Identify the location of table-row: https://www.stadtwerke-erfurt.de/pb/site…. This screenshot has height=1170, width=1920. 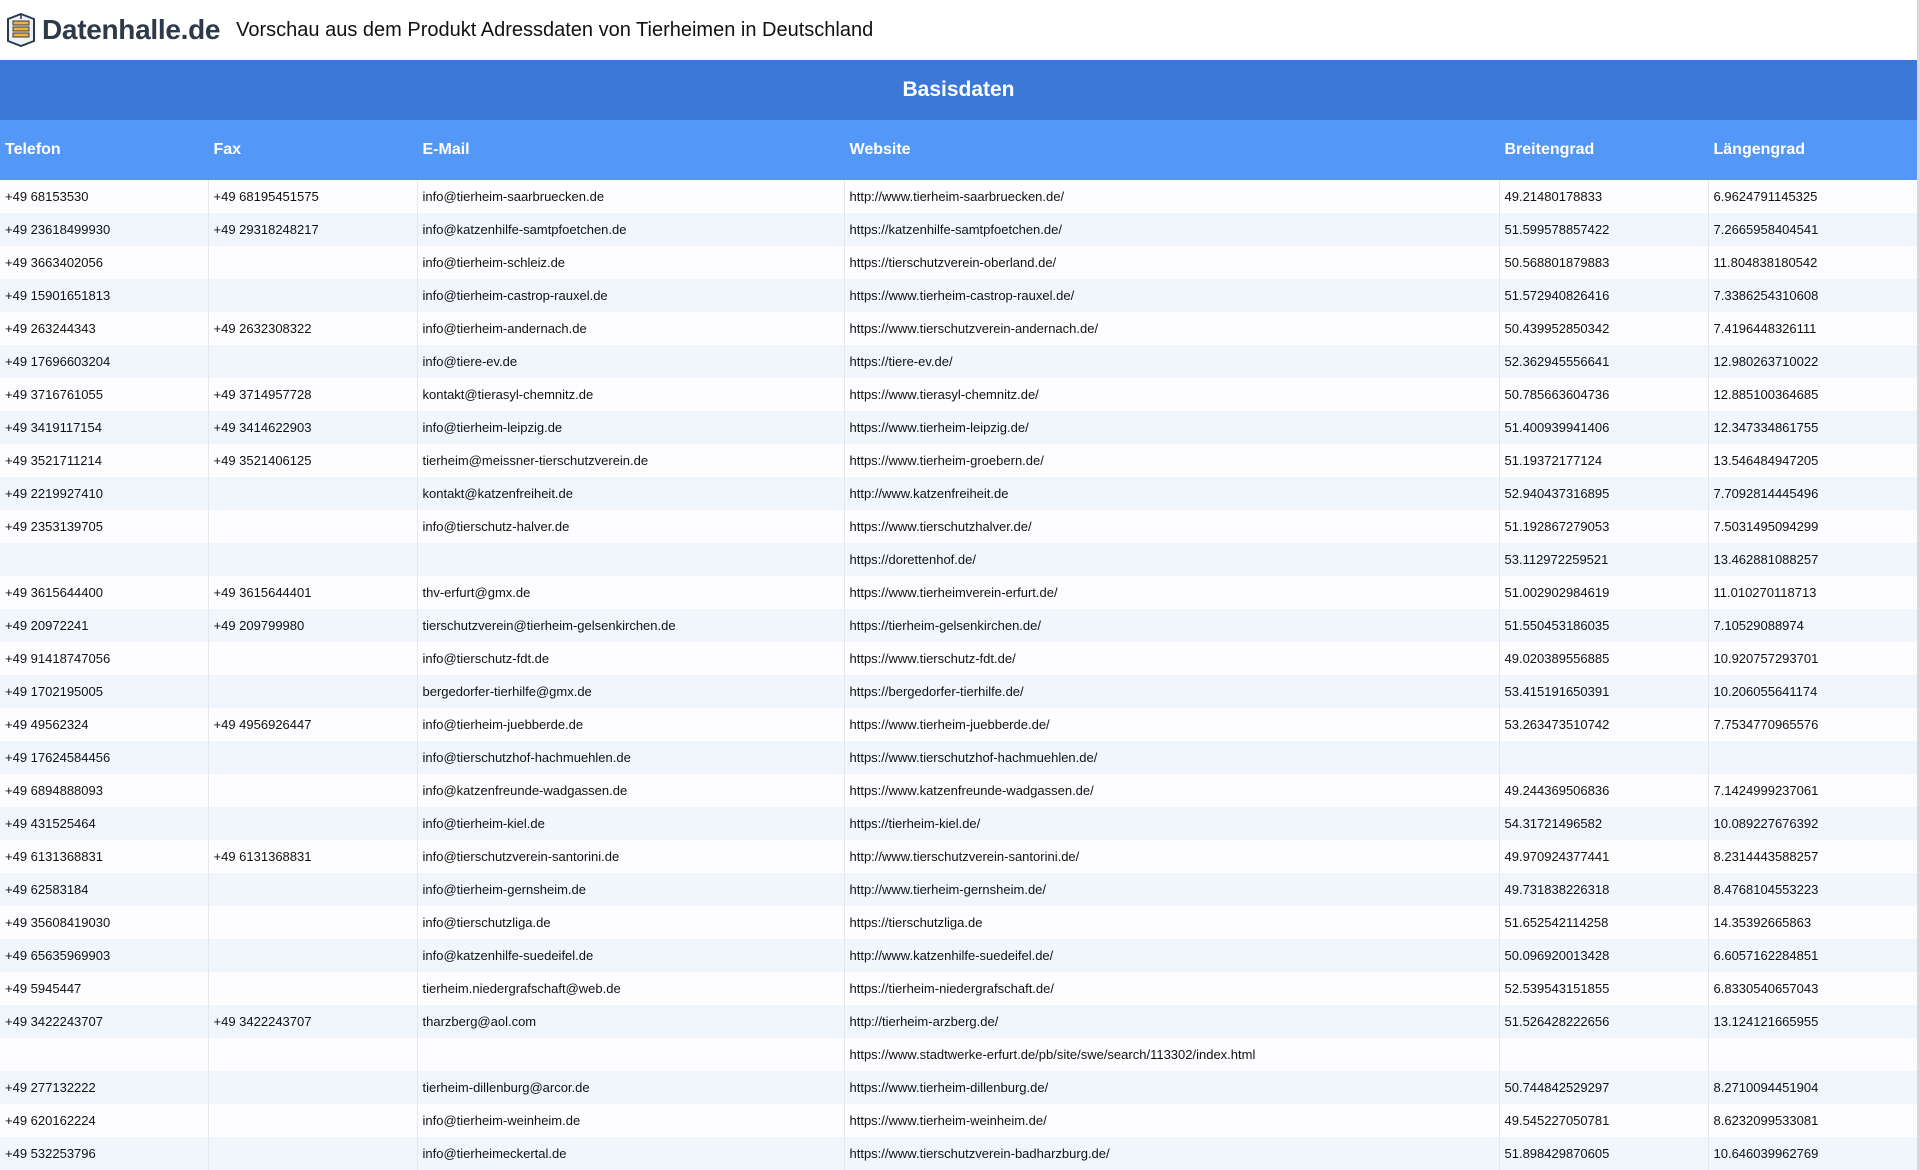
(959, 1054).